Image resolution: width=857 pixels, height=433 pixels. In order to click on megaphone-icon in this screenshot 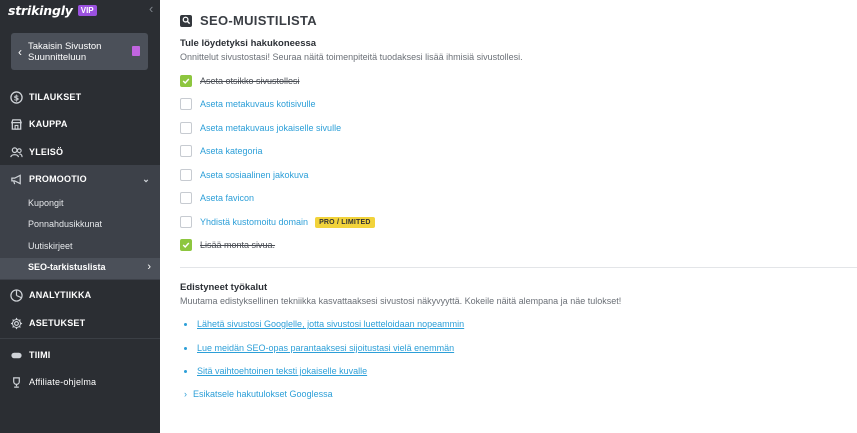, I will do `click(16, 179)`.